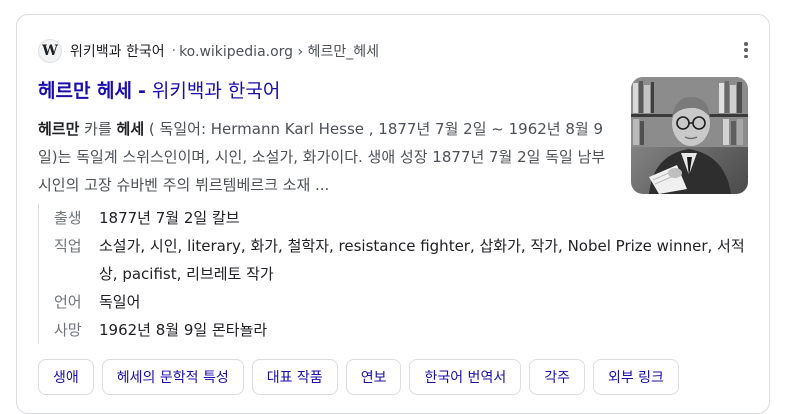 Image resolution: width=785 pixels, height=414 pixels. Describe the element at coordinates (465, 377) in the screenshot. I see `chip-korean-translations: 한국어 번역서` at that location.